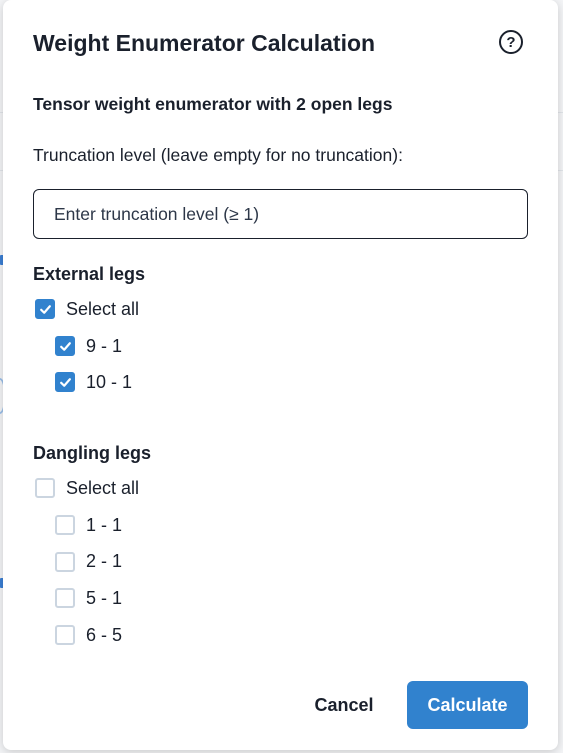 The height and width of the screenshot is (753, 563). I want to click on question-circle-icon: ?, so click(511, 42).